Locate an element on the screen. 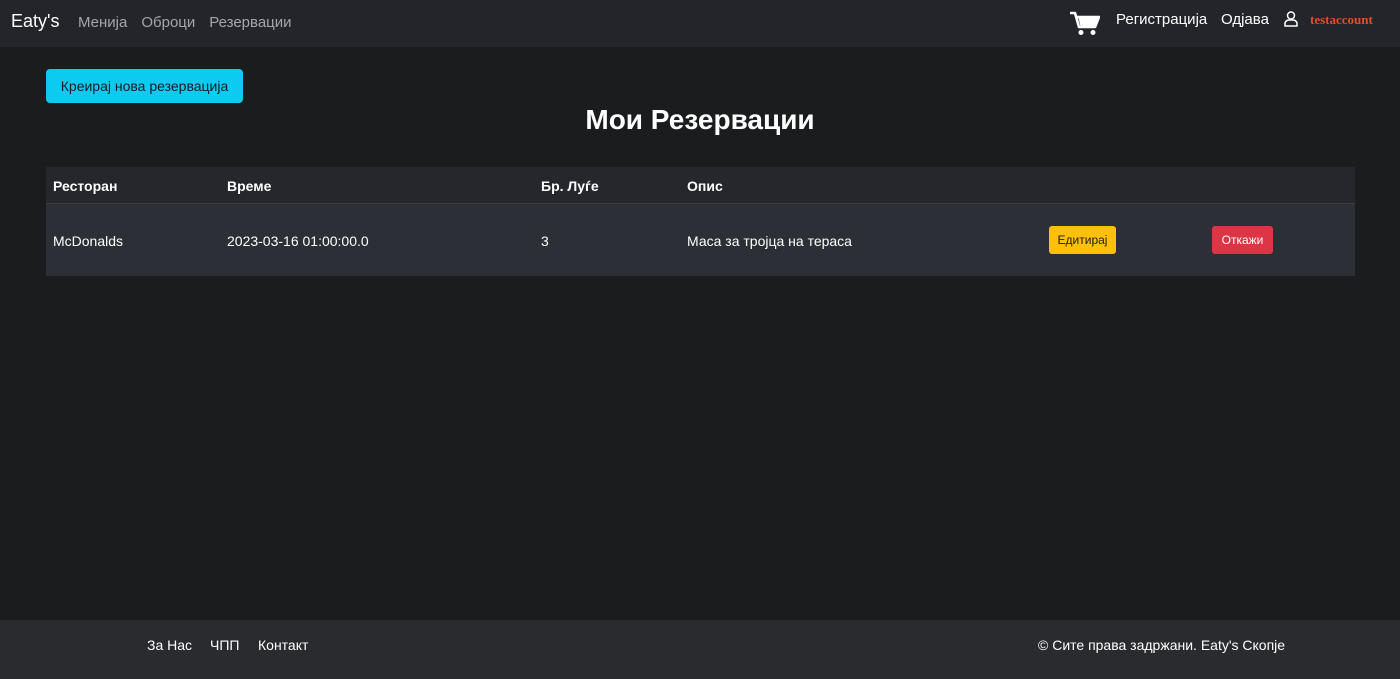 The image size is (1400, 679). edit-button: Едитирај is located at coordinates (1082, 240).